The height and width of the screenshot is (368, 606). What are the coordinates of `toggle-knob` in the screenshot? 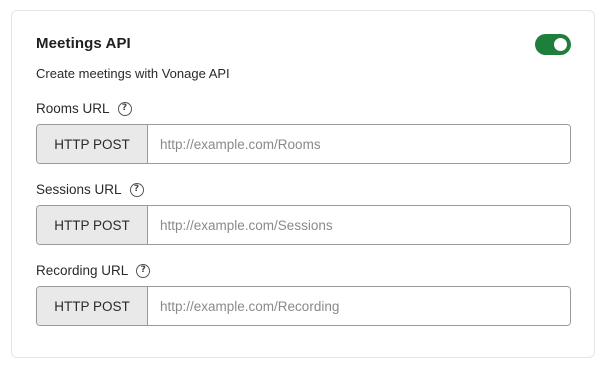 It's located at (560, 44).